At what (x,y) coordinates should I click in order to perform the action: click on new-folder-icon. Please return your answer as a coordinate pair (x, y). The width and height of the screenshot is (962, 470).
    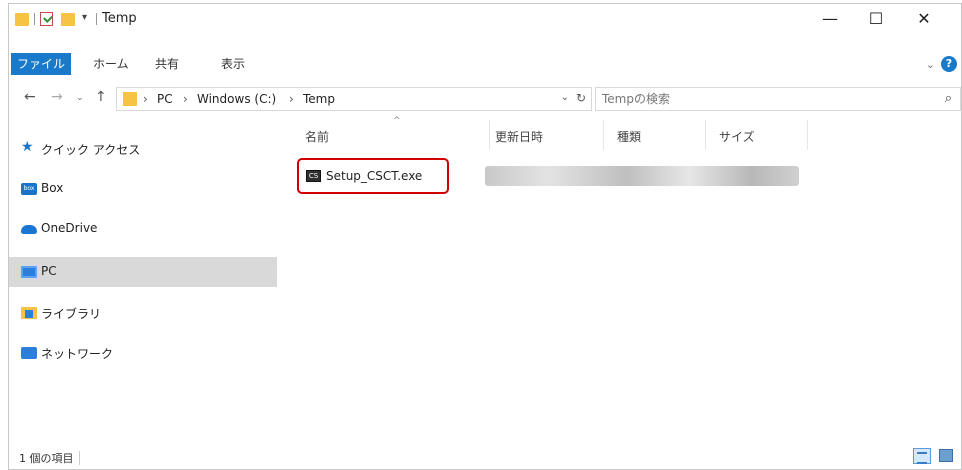
    Looking at the image, I should click on (68, 19).